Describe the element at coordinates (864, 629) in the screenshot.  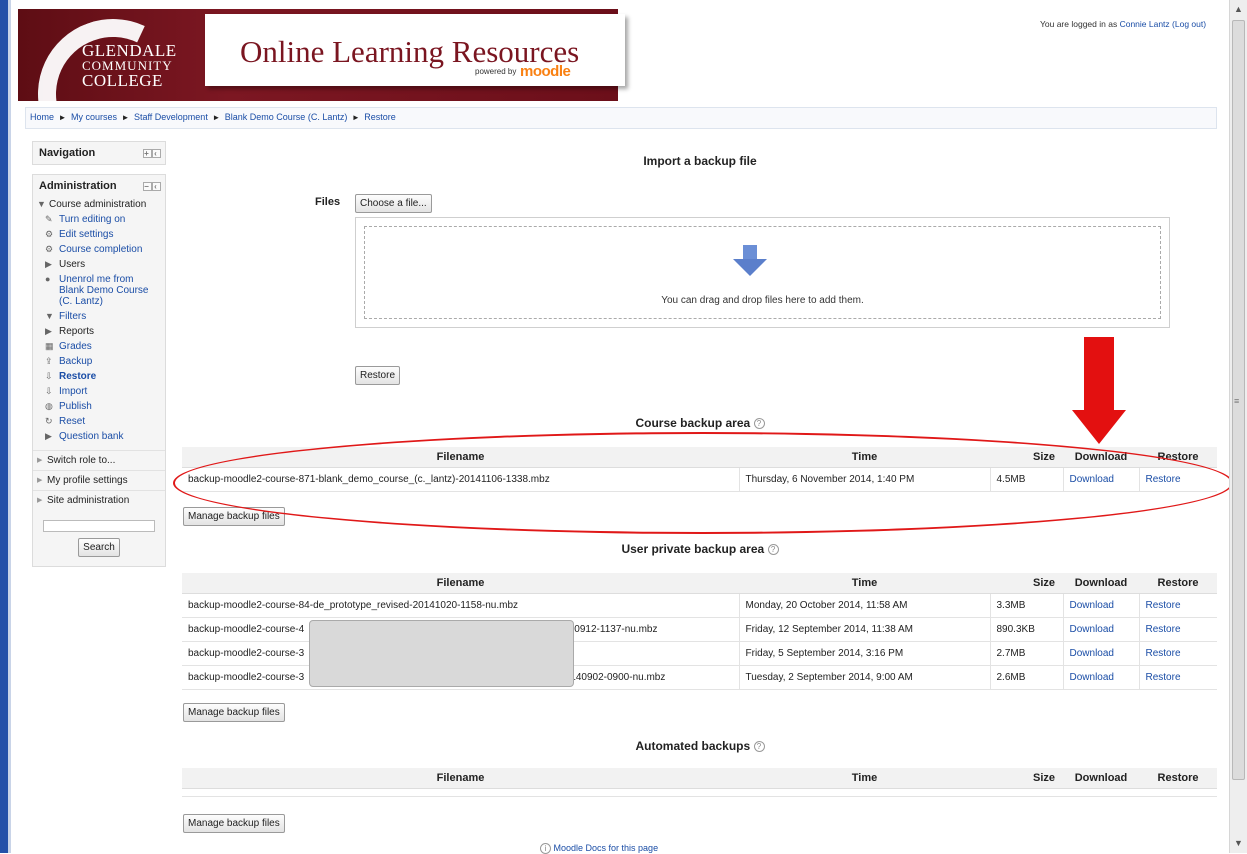
I see `cell-time: Friday, 12 September 2014, 11:38 AM` at that location.